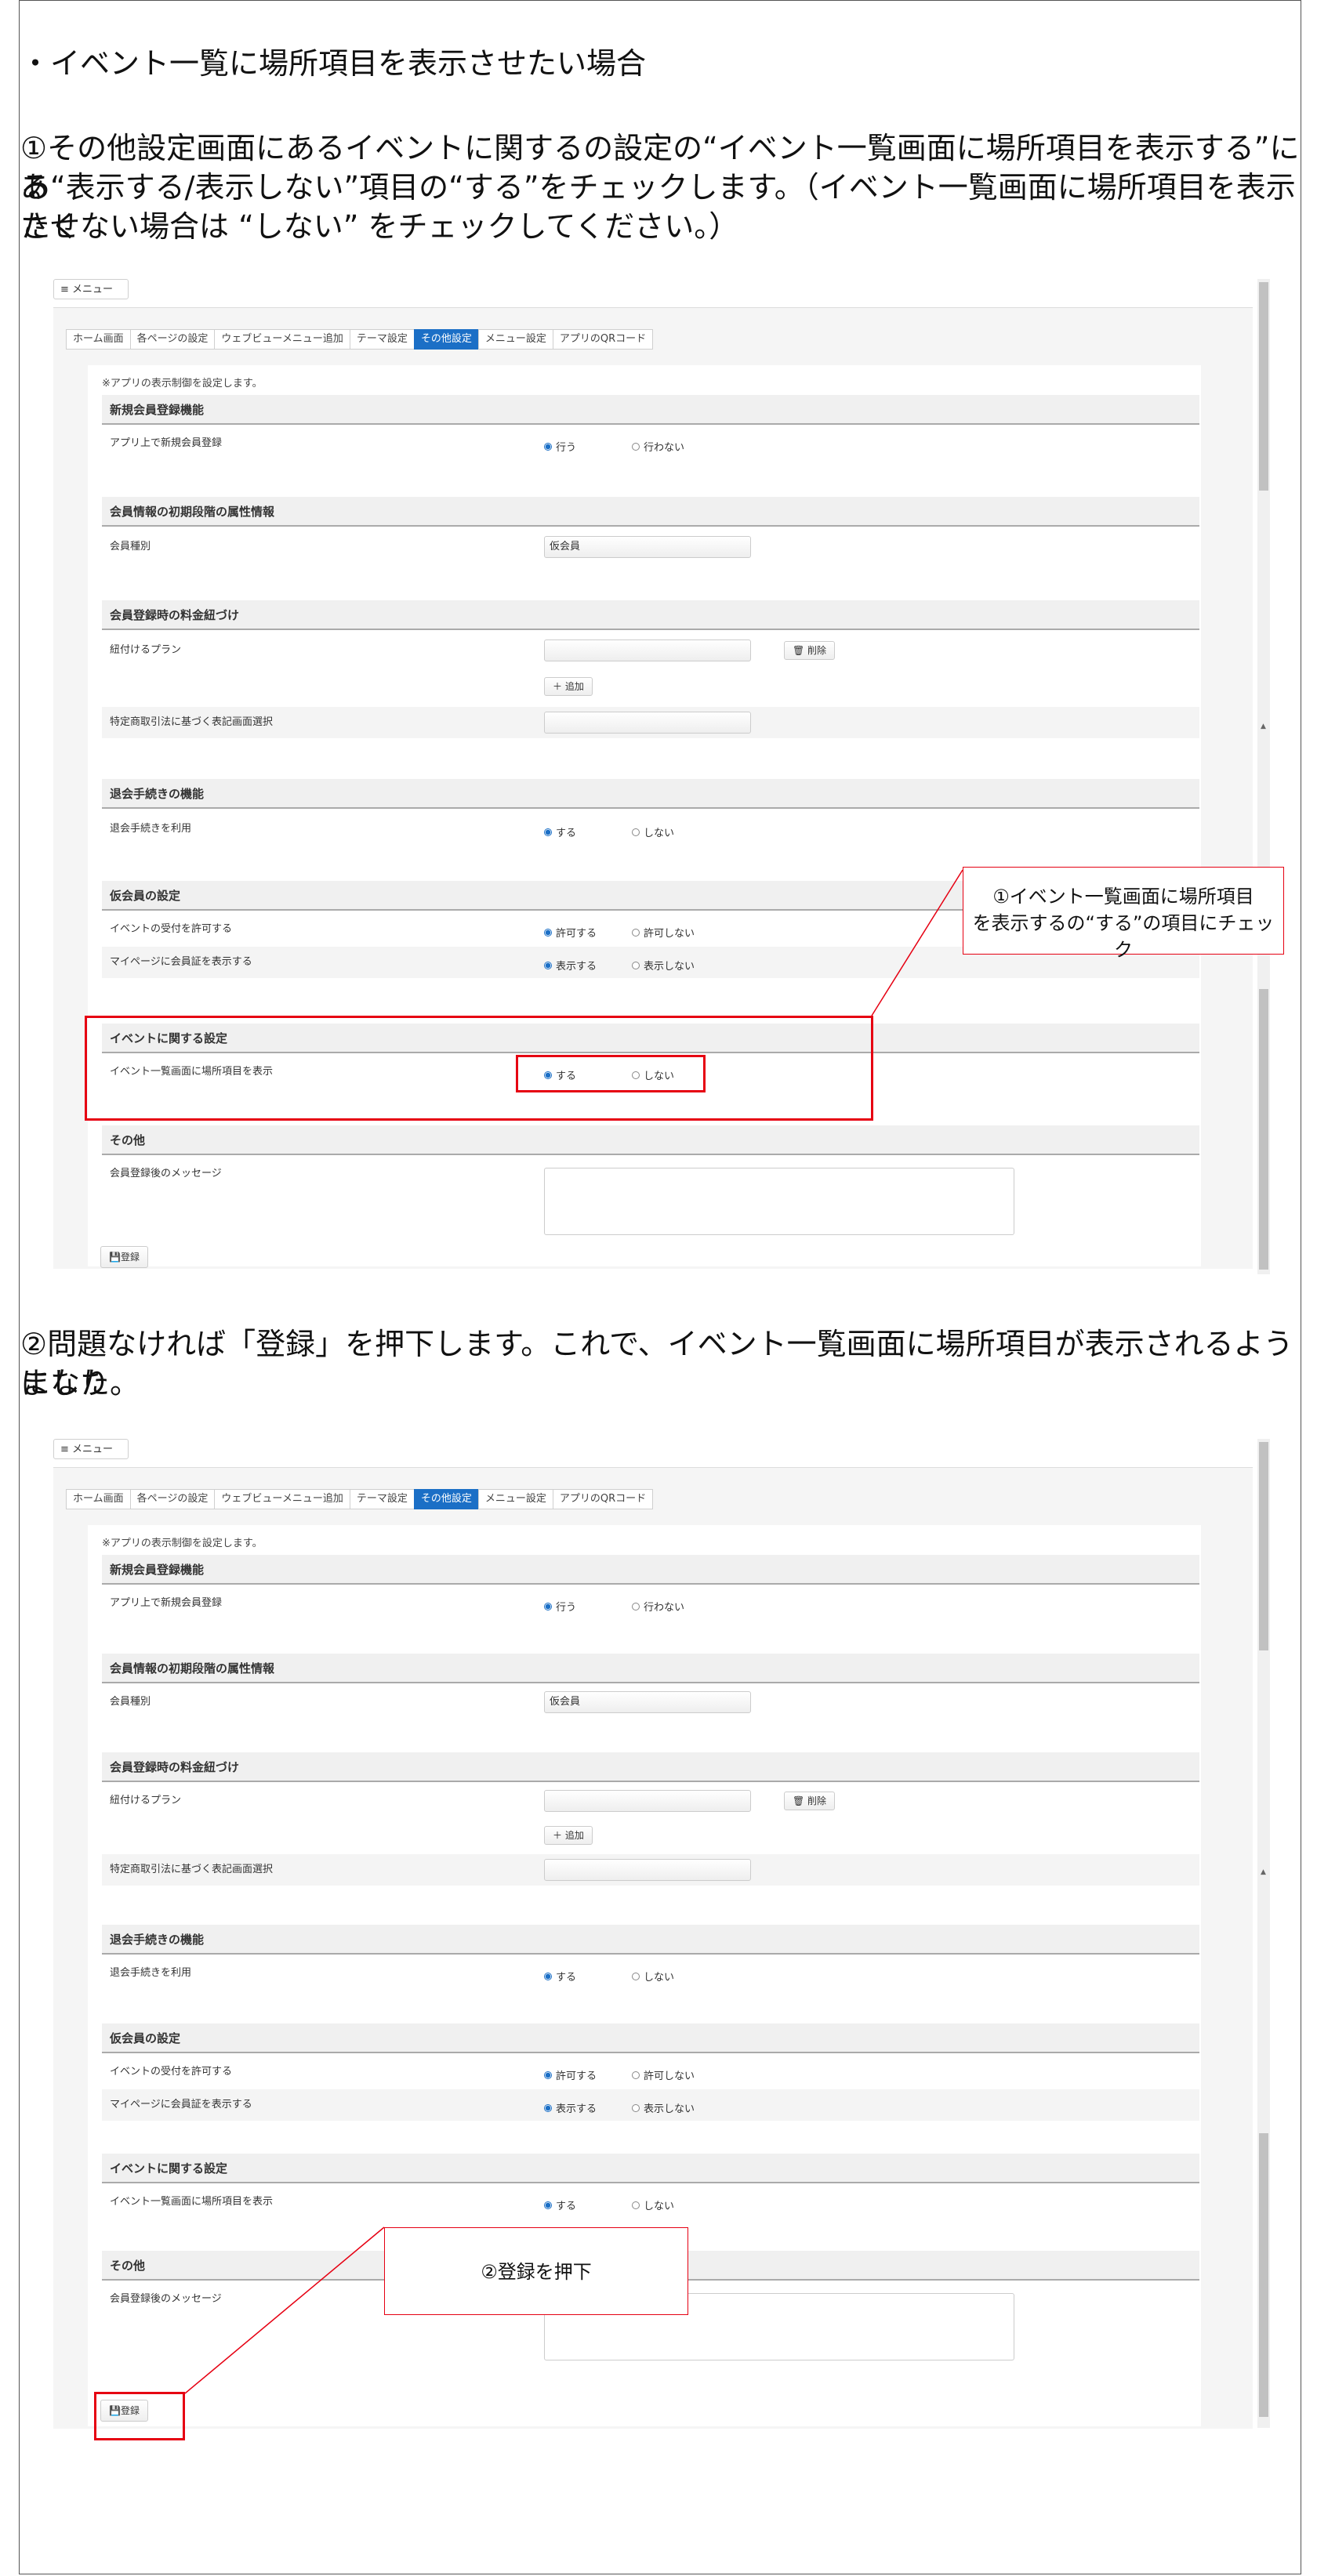 This screenshot has width=1317, height=2576. I want to click on highlight-location-yes, so click(611, 1073).